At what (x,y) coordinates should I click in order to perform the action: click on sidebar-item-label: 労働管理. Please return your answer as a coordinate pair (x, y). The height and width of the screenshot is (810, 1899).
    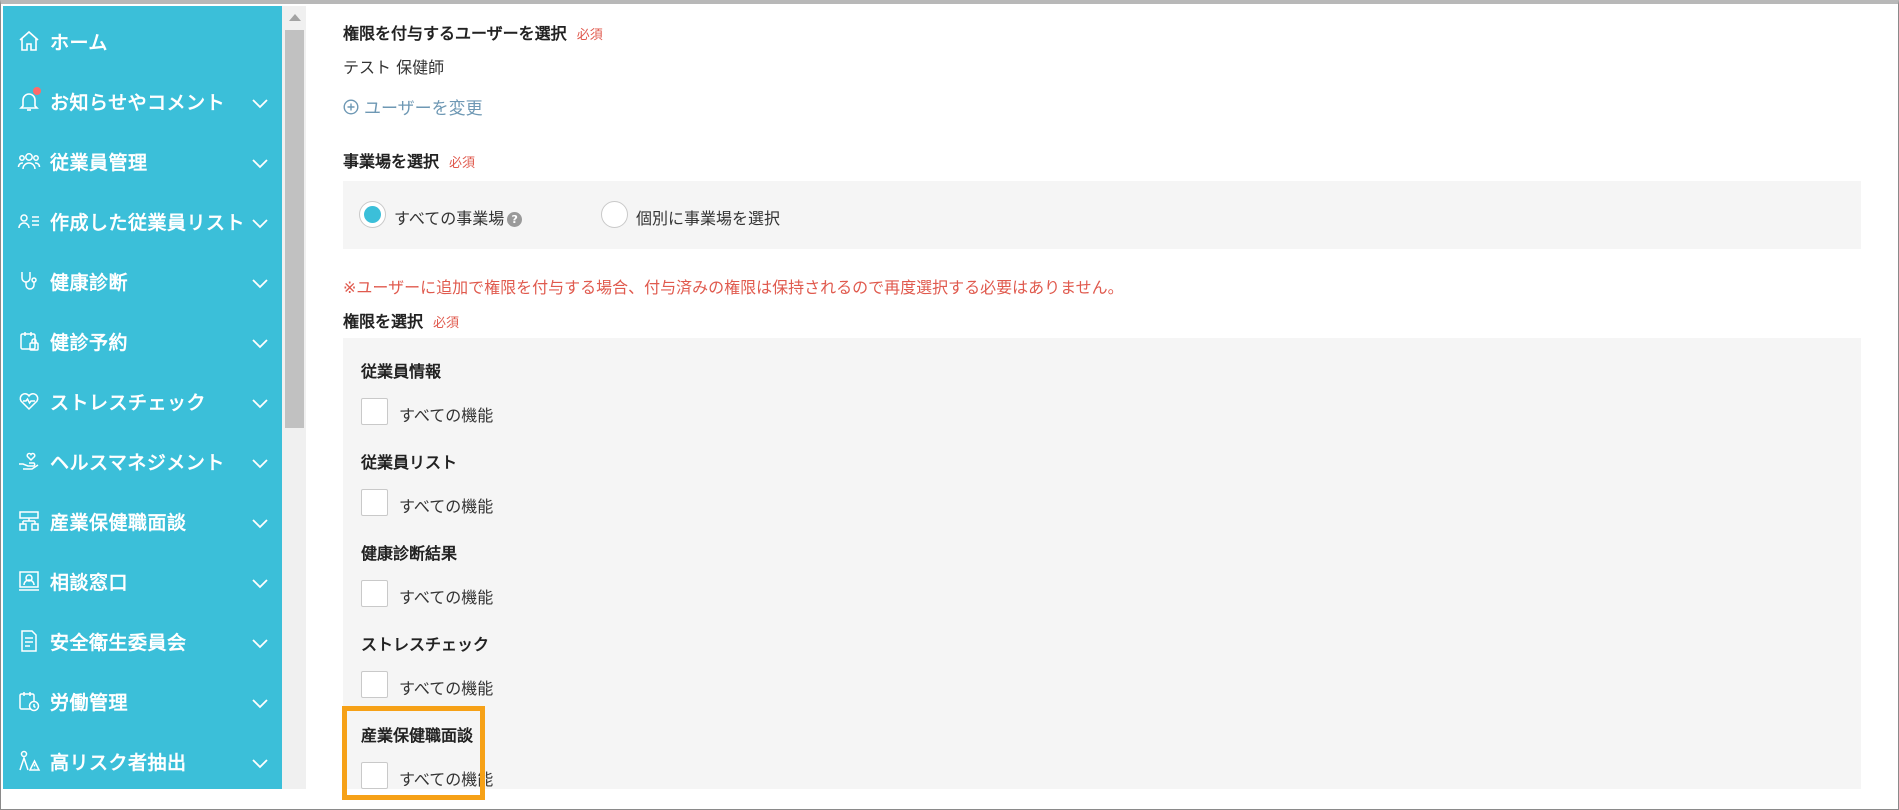
    Looking at the image, I should click on (89, 702).